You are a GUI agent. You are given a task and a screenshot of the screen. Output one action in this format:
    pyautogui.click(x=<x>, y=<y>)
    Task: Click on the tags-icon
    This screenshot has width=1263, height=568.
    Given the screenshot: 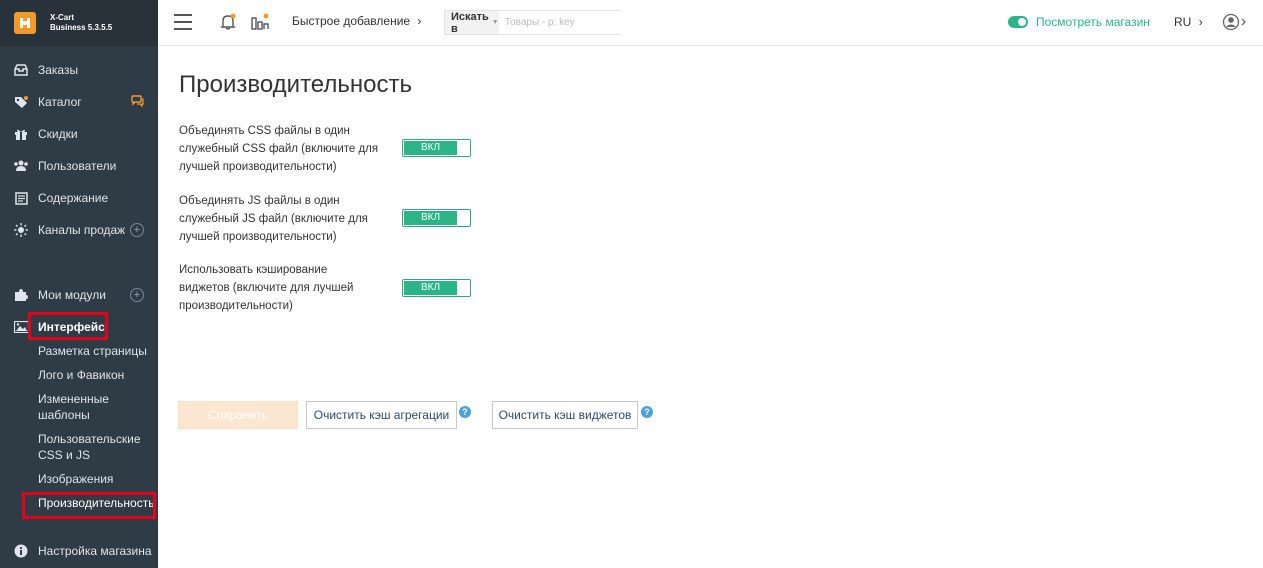 What is the action you would take?
    pyautogui.click(x=21, y=102)
    